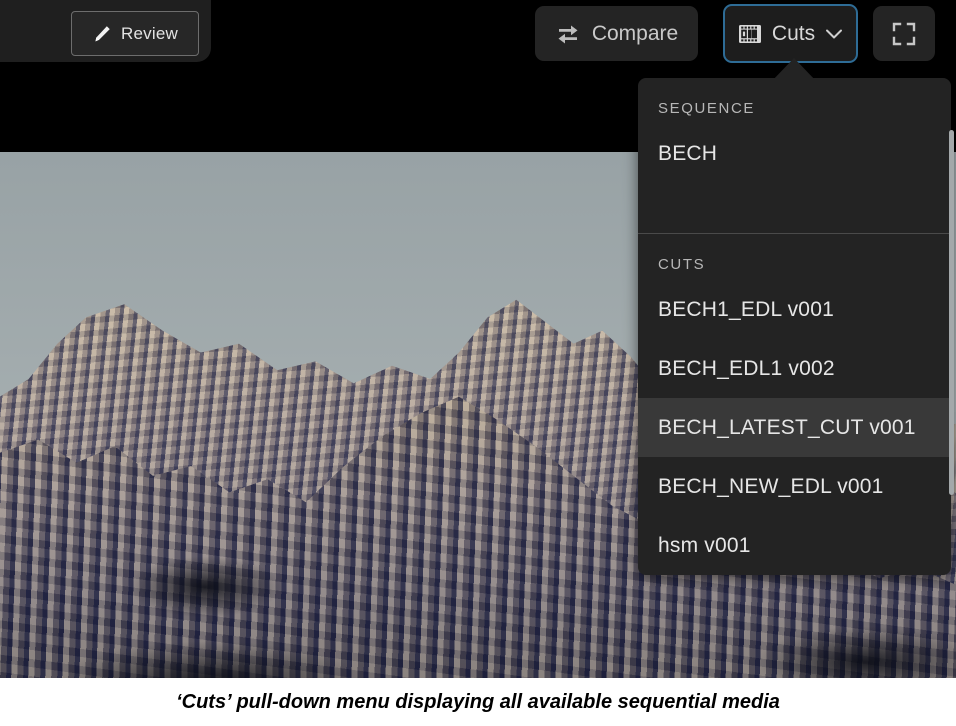 This screenshot has width=956, height=726. Describe the element at coordinates (704, 545) in the screenshot. I see `menu-item-label: hsm v001` at that location.